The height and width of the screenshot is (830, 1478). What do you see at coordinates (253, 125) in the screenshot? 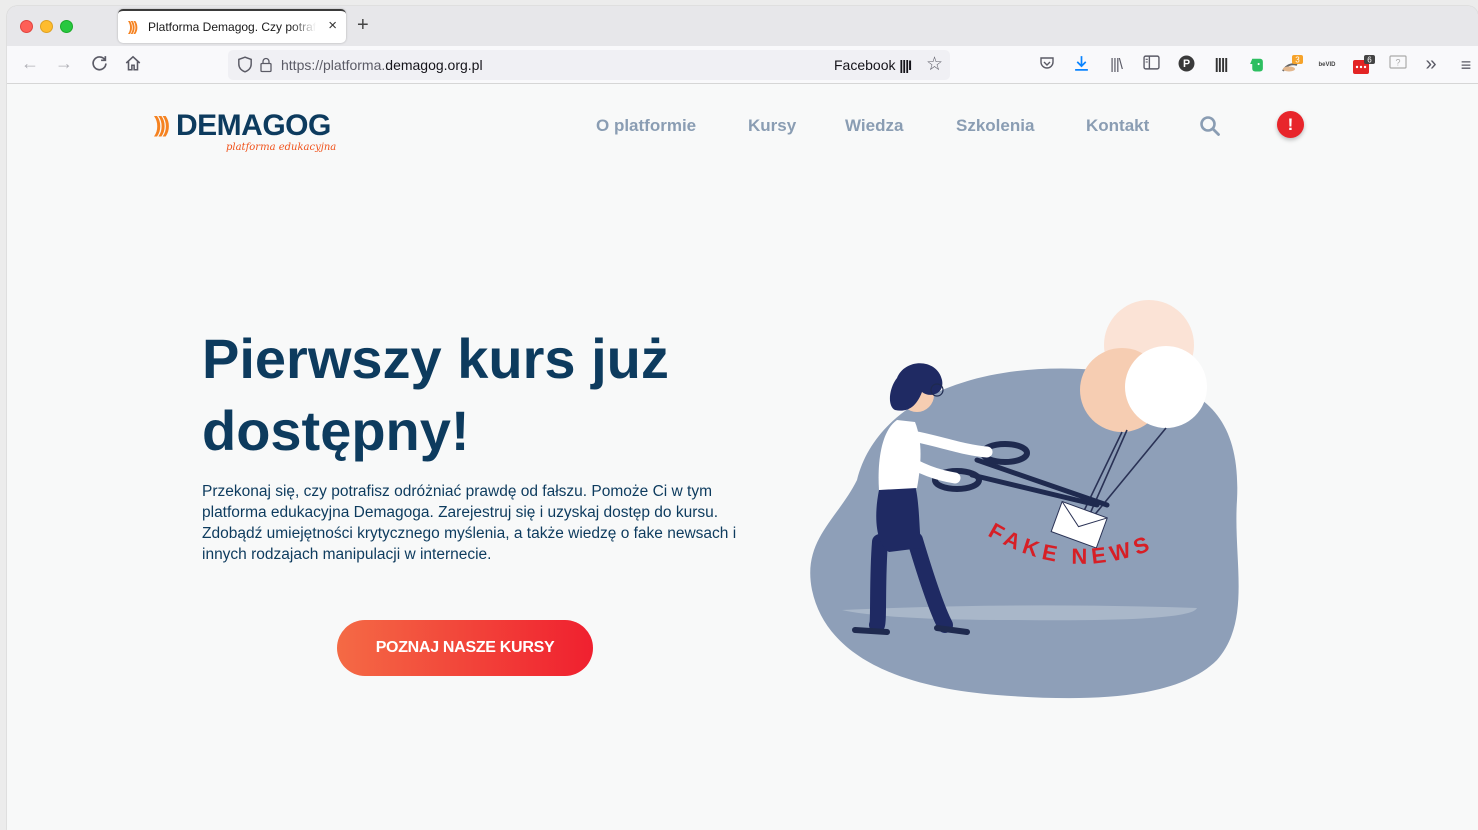
I see `logo-text: DEMAGOG` at bounding box center [253, 125].